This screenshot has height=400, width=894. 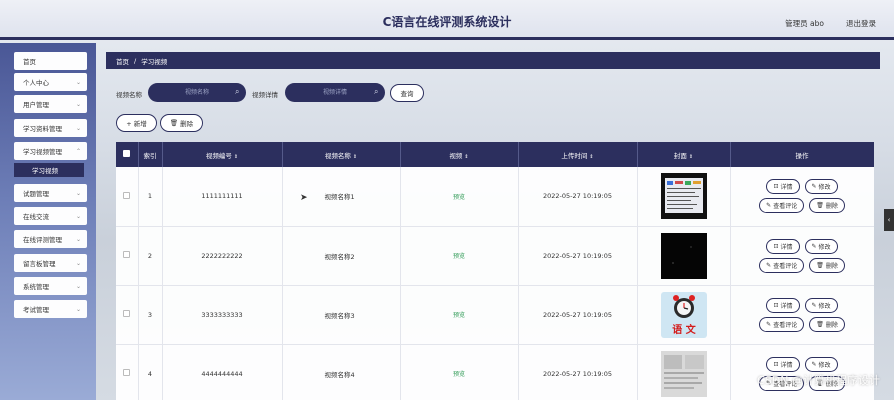 I want to click on cover-image: 语 文, so click(x=683, y=314).